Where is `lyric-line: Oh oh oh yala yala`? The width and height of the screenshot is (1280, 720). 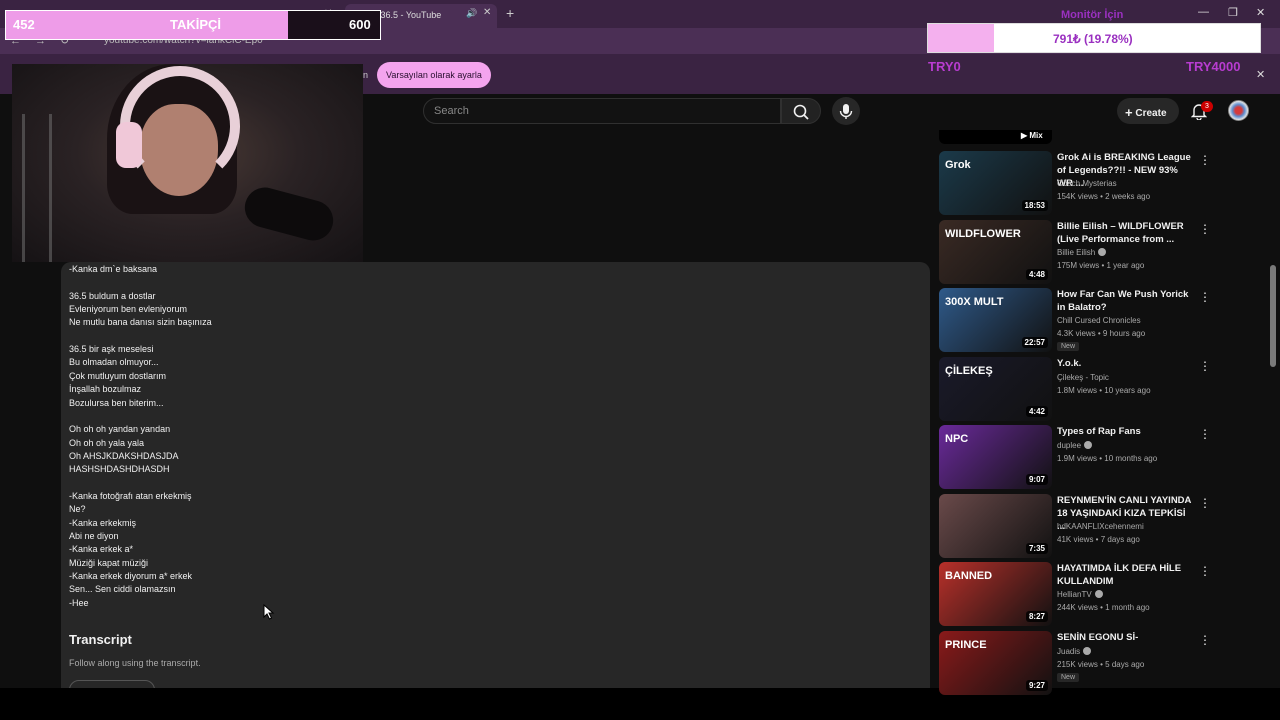
lyric-line: Oh oh oh yala yala is located at coordinates (107, 442).